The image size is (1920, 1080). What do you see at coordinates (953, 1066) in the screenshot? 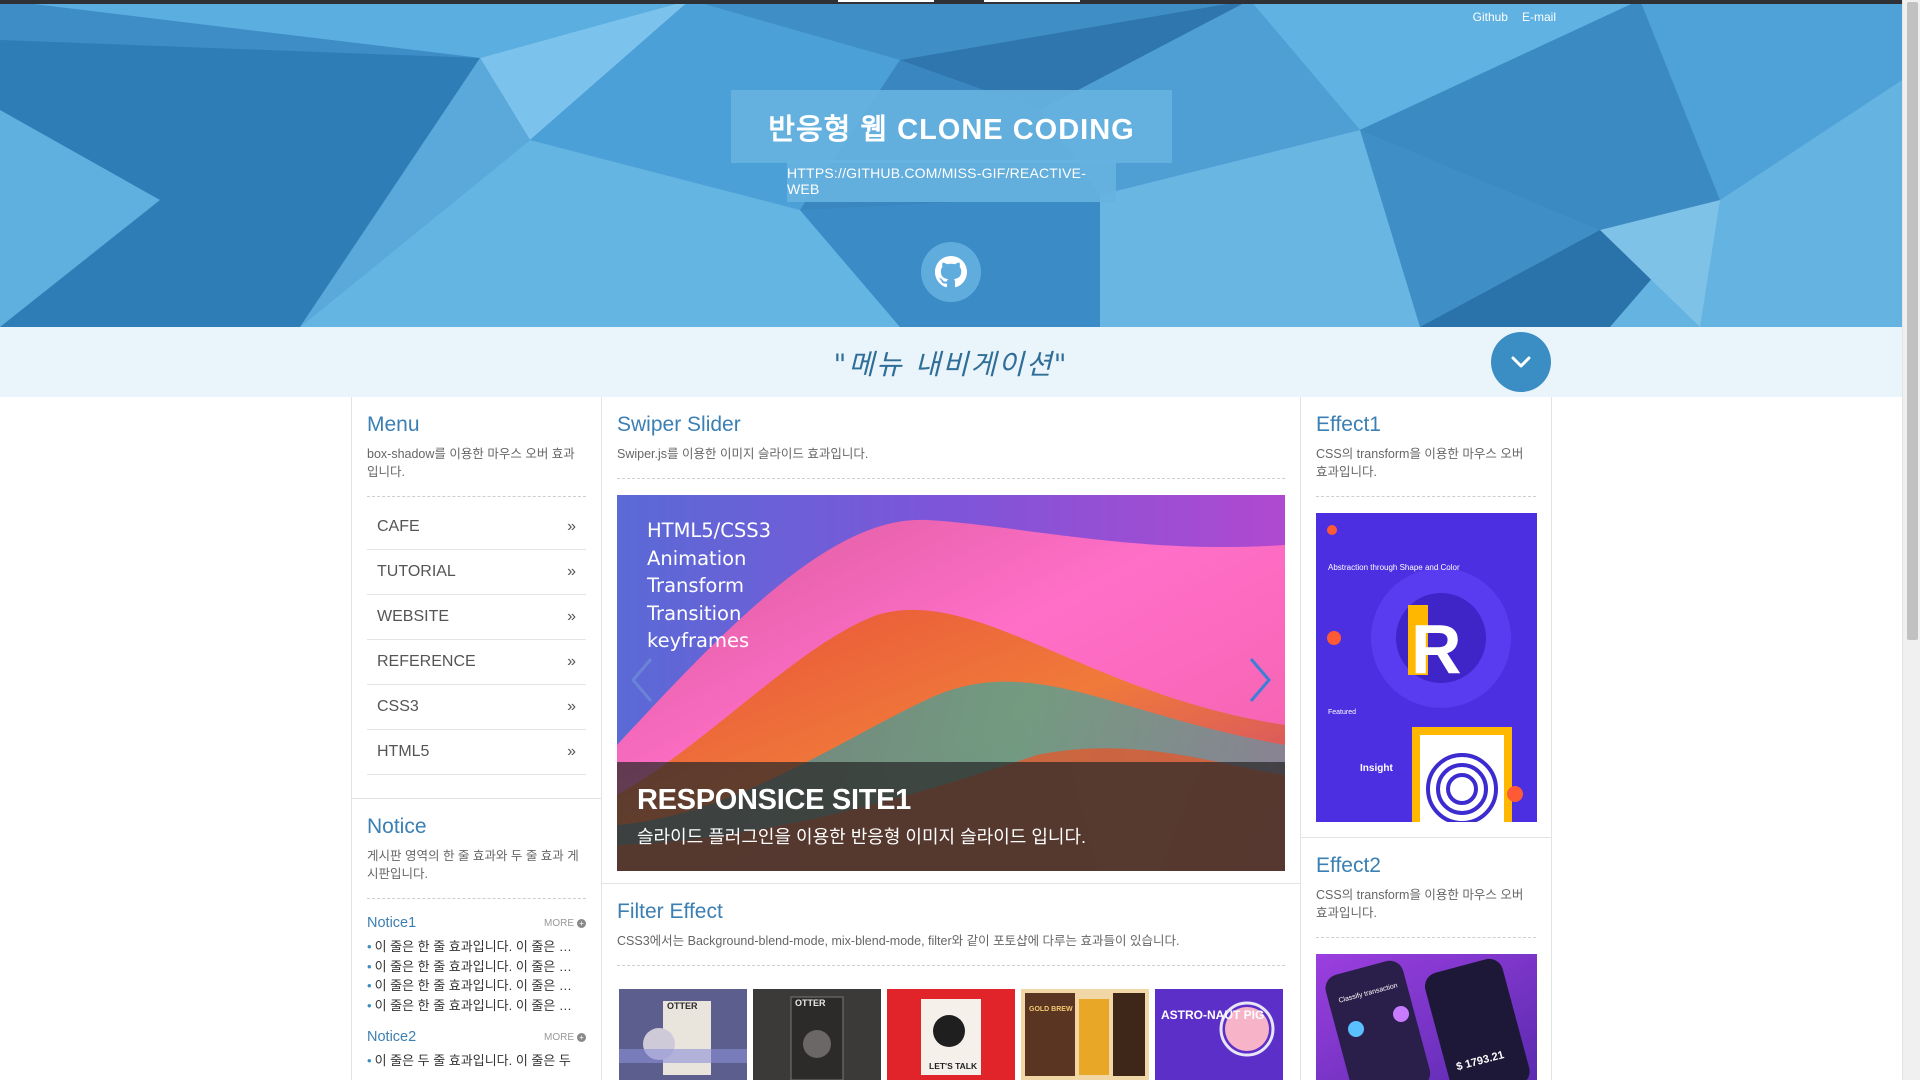
I see `svg-text: LET'S TALK` at bounding box center [953, 1066].